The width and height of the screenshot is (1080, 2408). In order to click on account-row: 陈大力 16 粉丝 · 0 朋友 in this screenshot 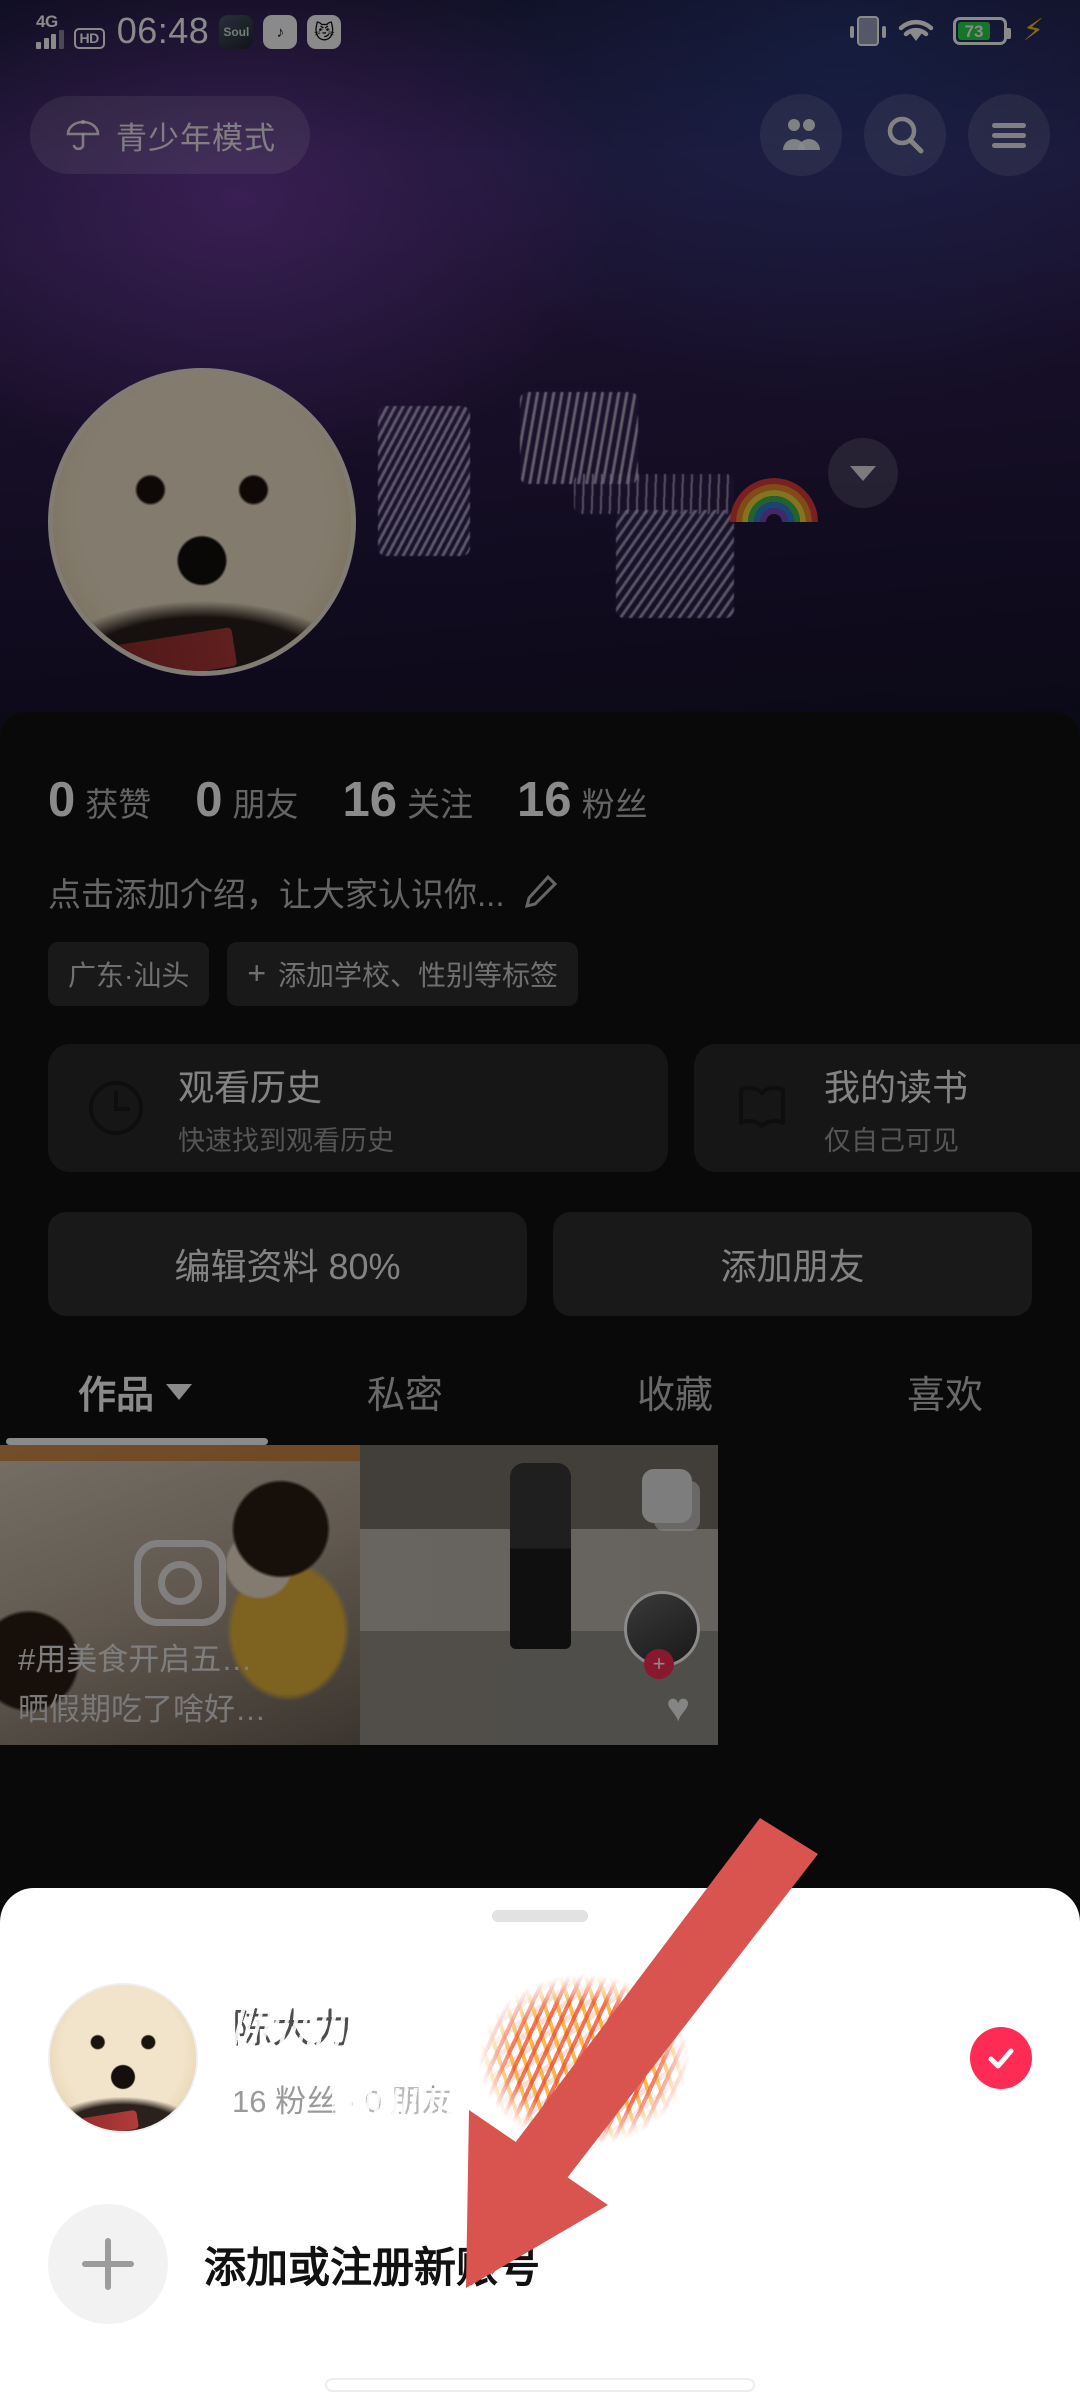, I will do `click(540, 2059)`.